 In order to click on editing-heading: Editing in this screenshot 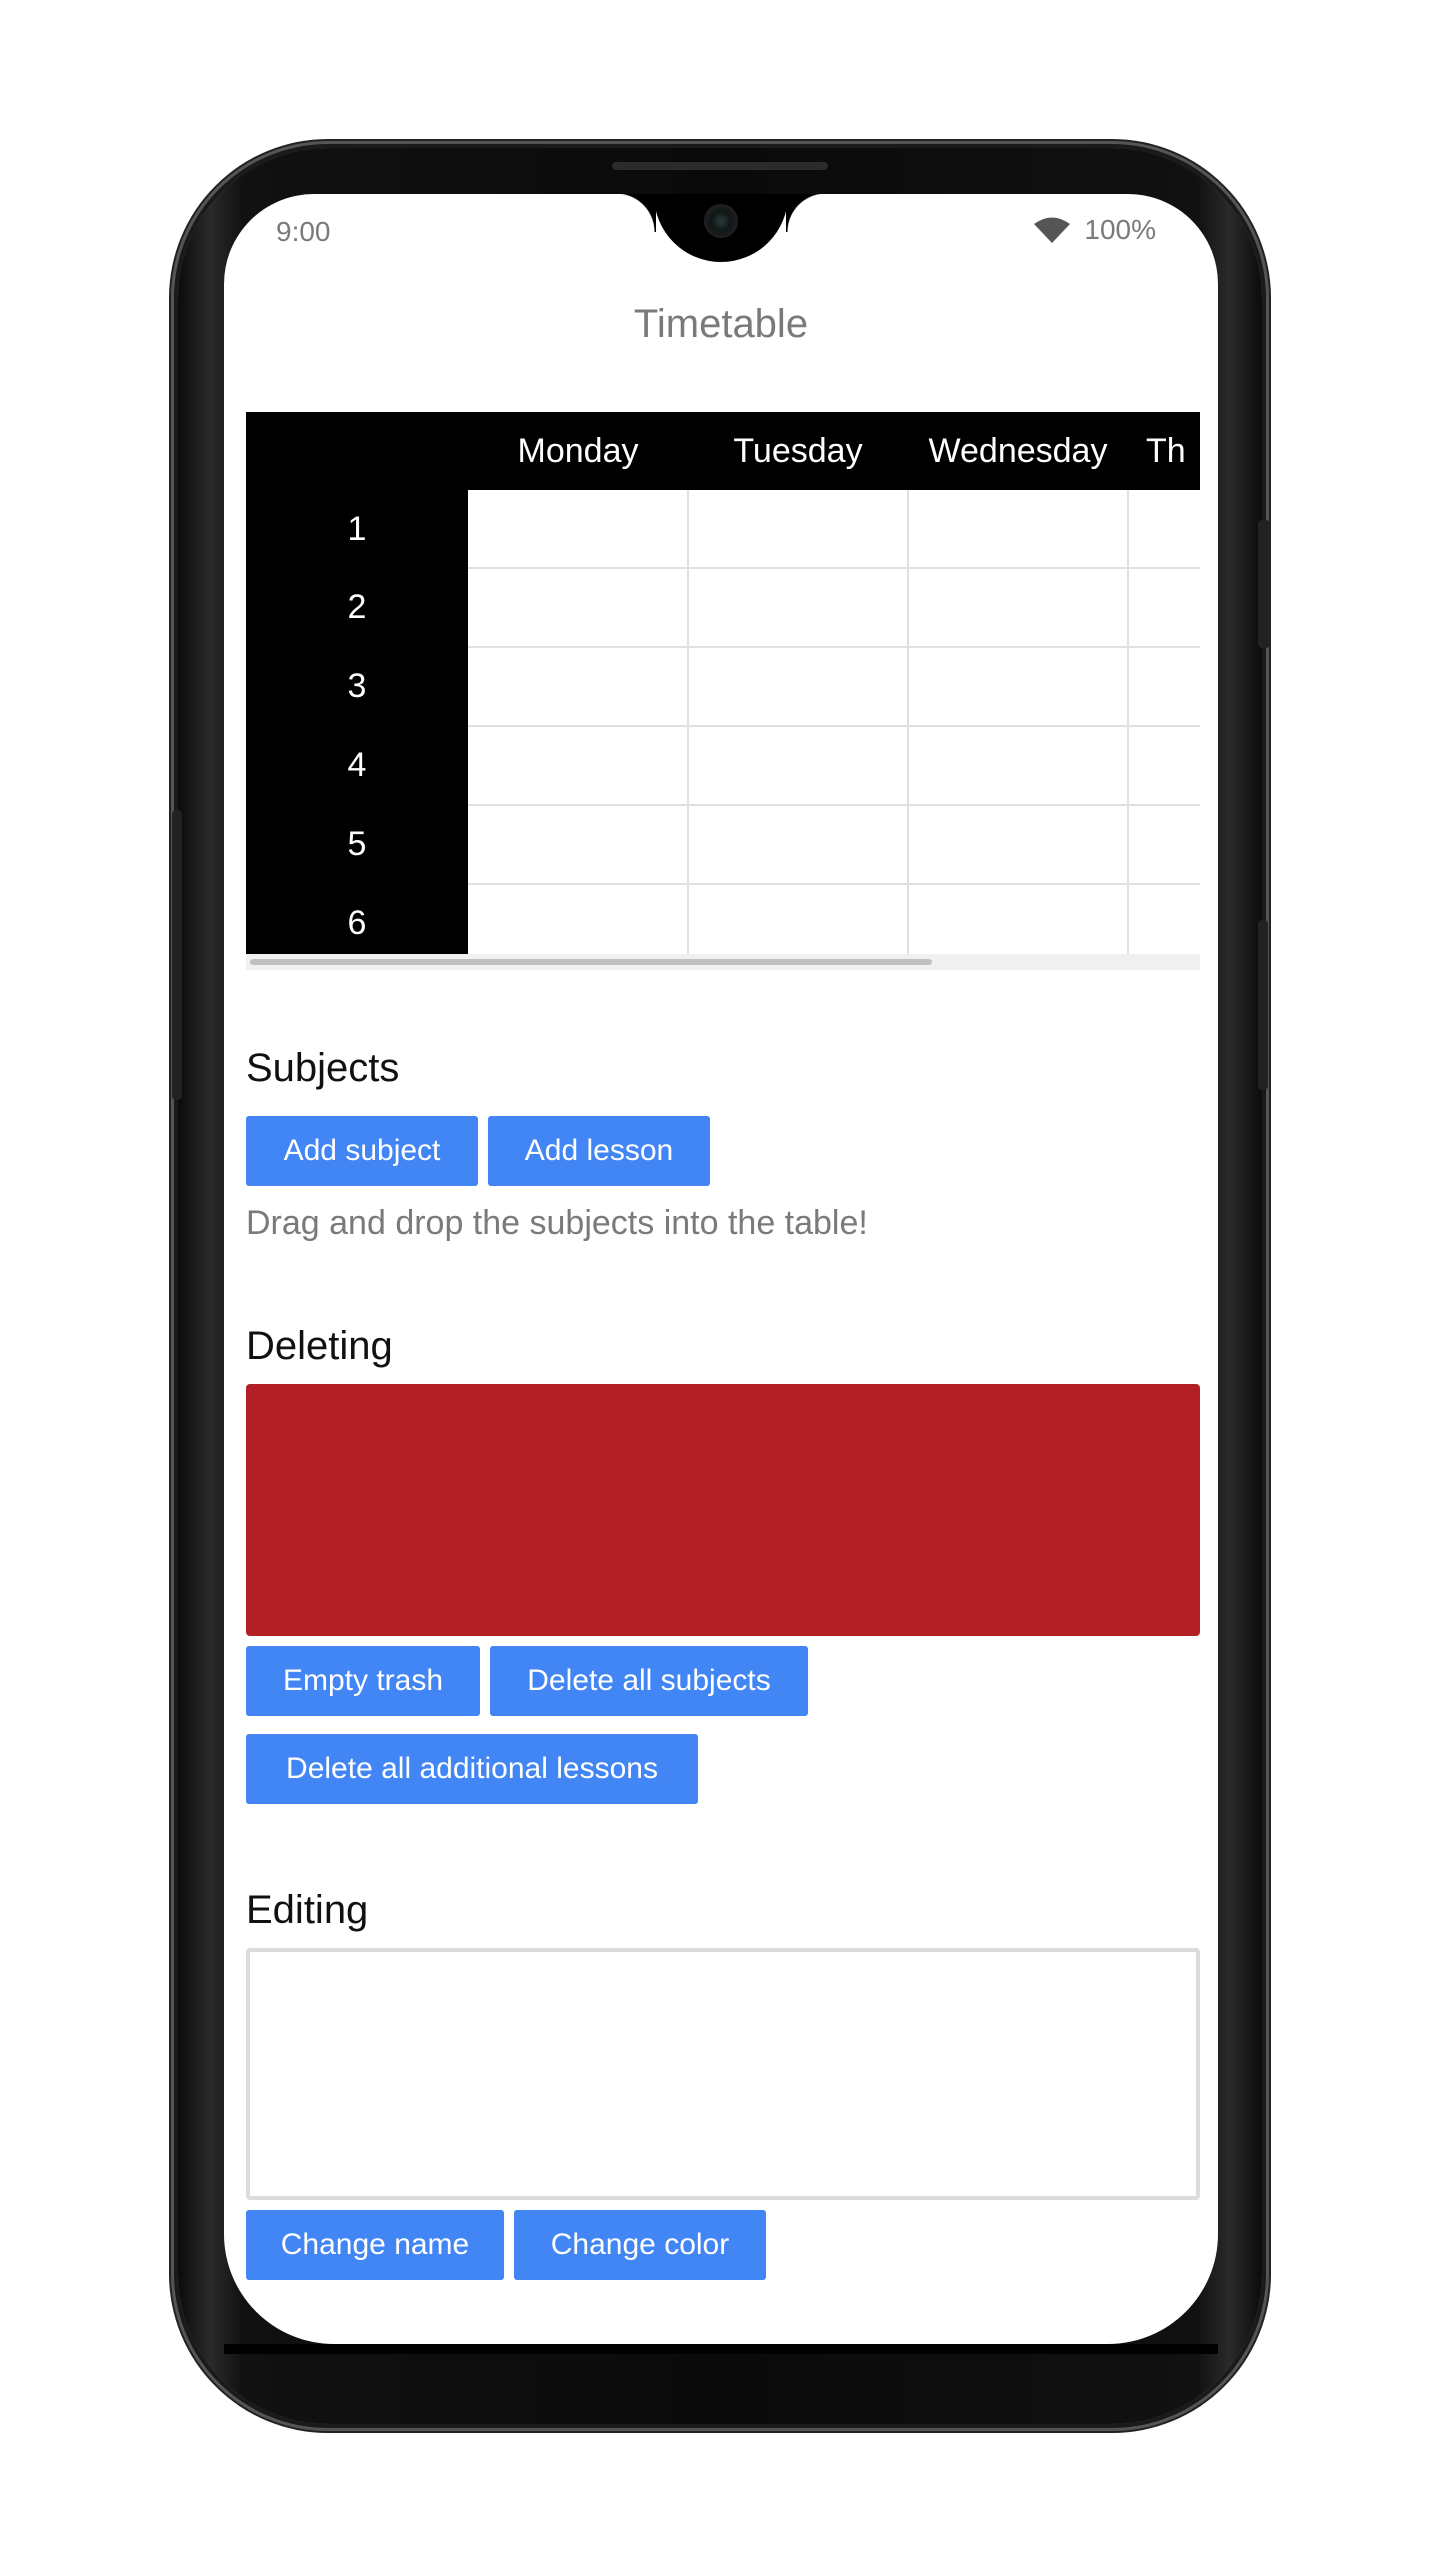, I will do `click(307, 1910)`.